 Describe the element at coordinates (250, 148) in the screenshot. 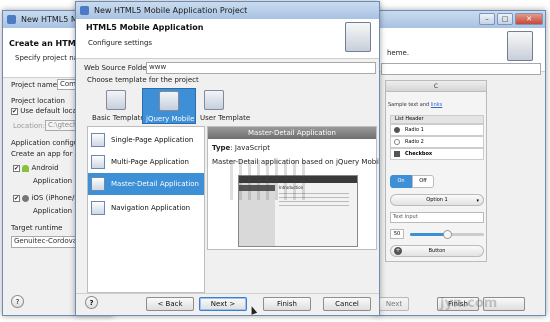

I see `detail-type-value: : JavaScript` at that location.